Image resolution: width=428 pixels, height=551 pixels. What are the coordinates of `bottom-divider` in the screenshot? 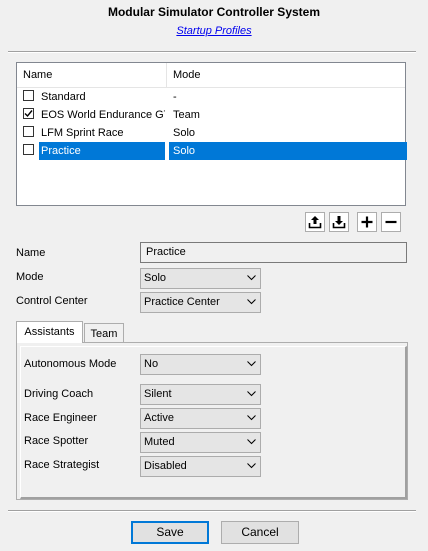 It's located at (212, 511).